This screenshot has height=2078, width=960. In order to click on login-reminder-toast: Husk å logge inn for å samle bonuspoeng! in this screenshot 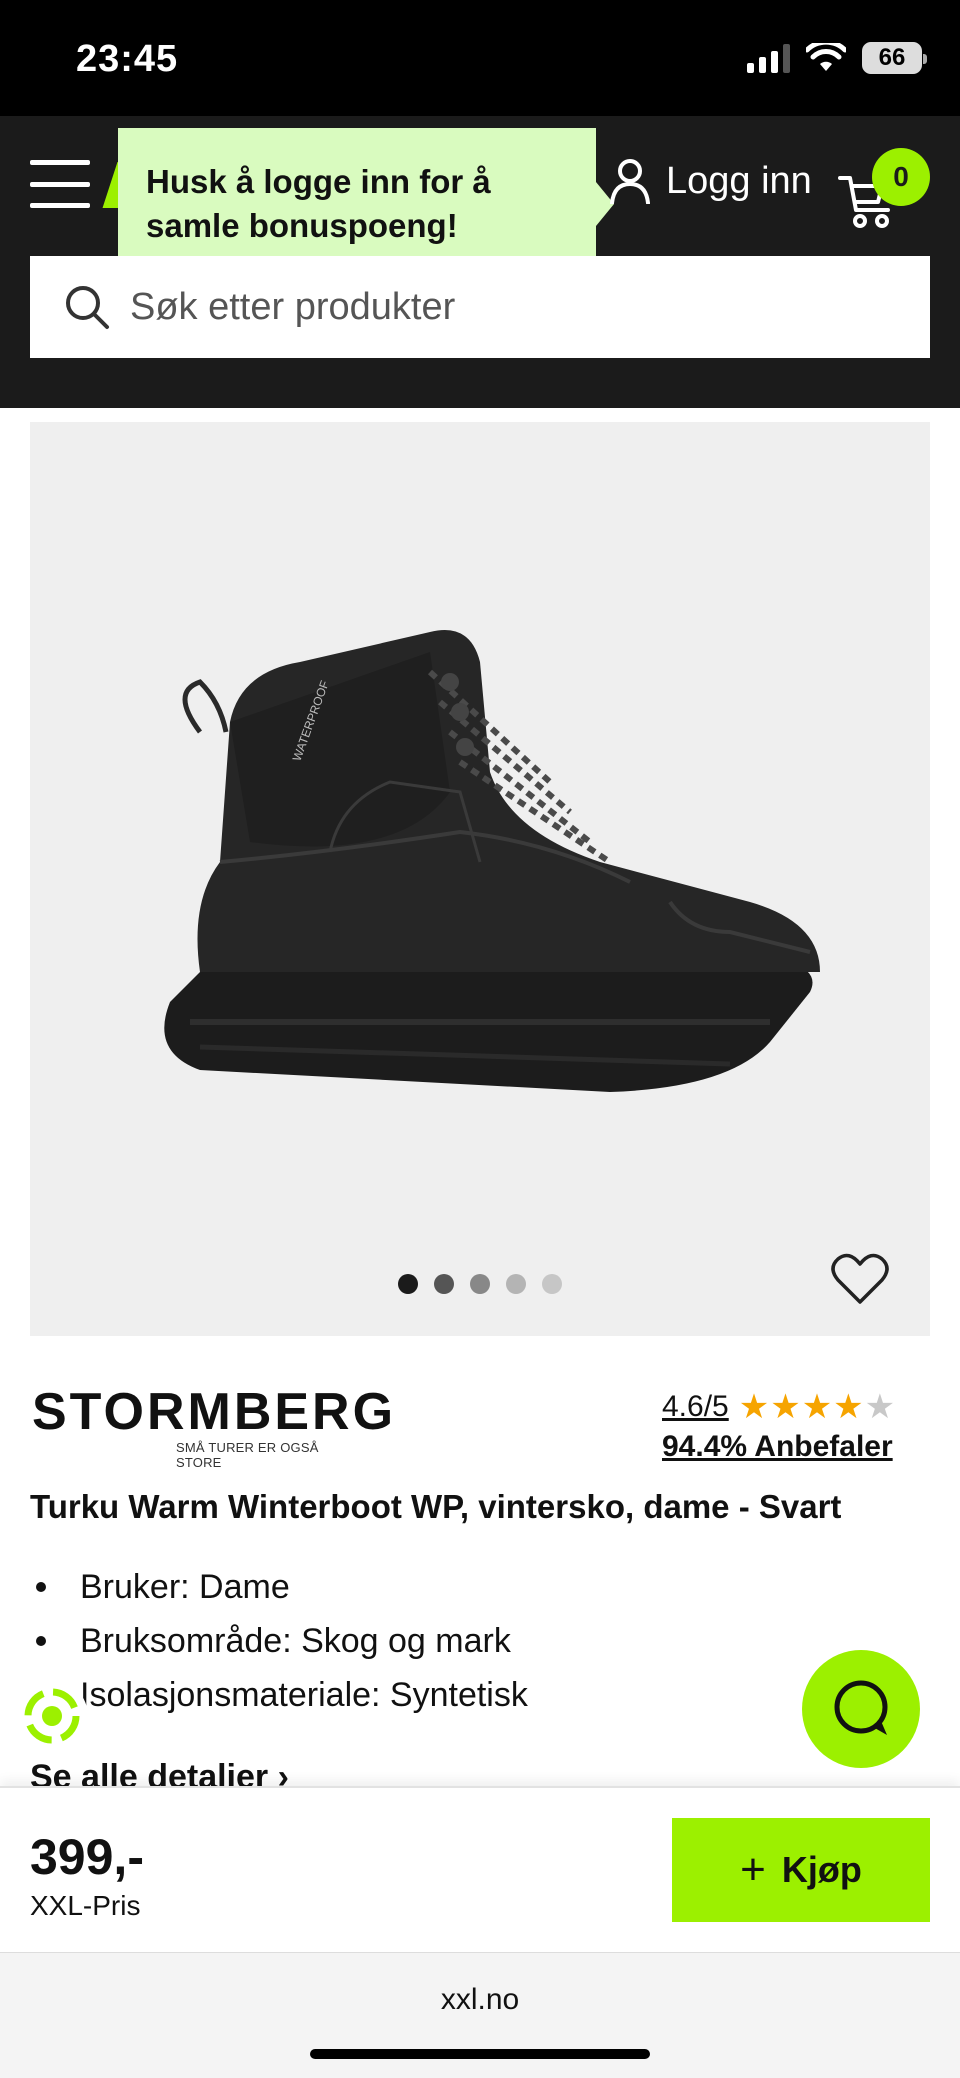, I will do `click(357, 202)`.